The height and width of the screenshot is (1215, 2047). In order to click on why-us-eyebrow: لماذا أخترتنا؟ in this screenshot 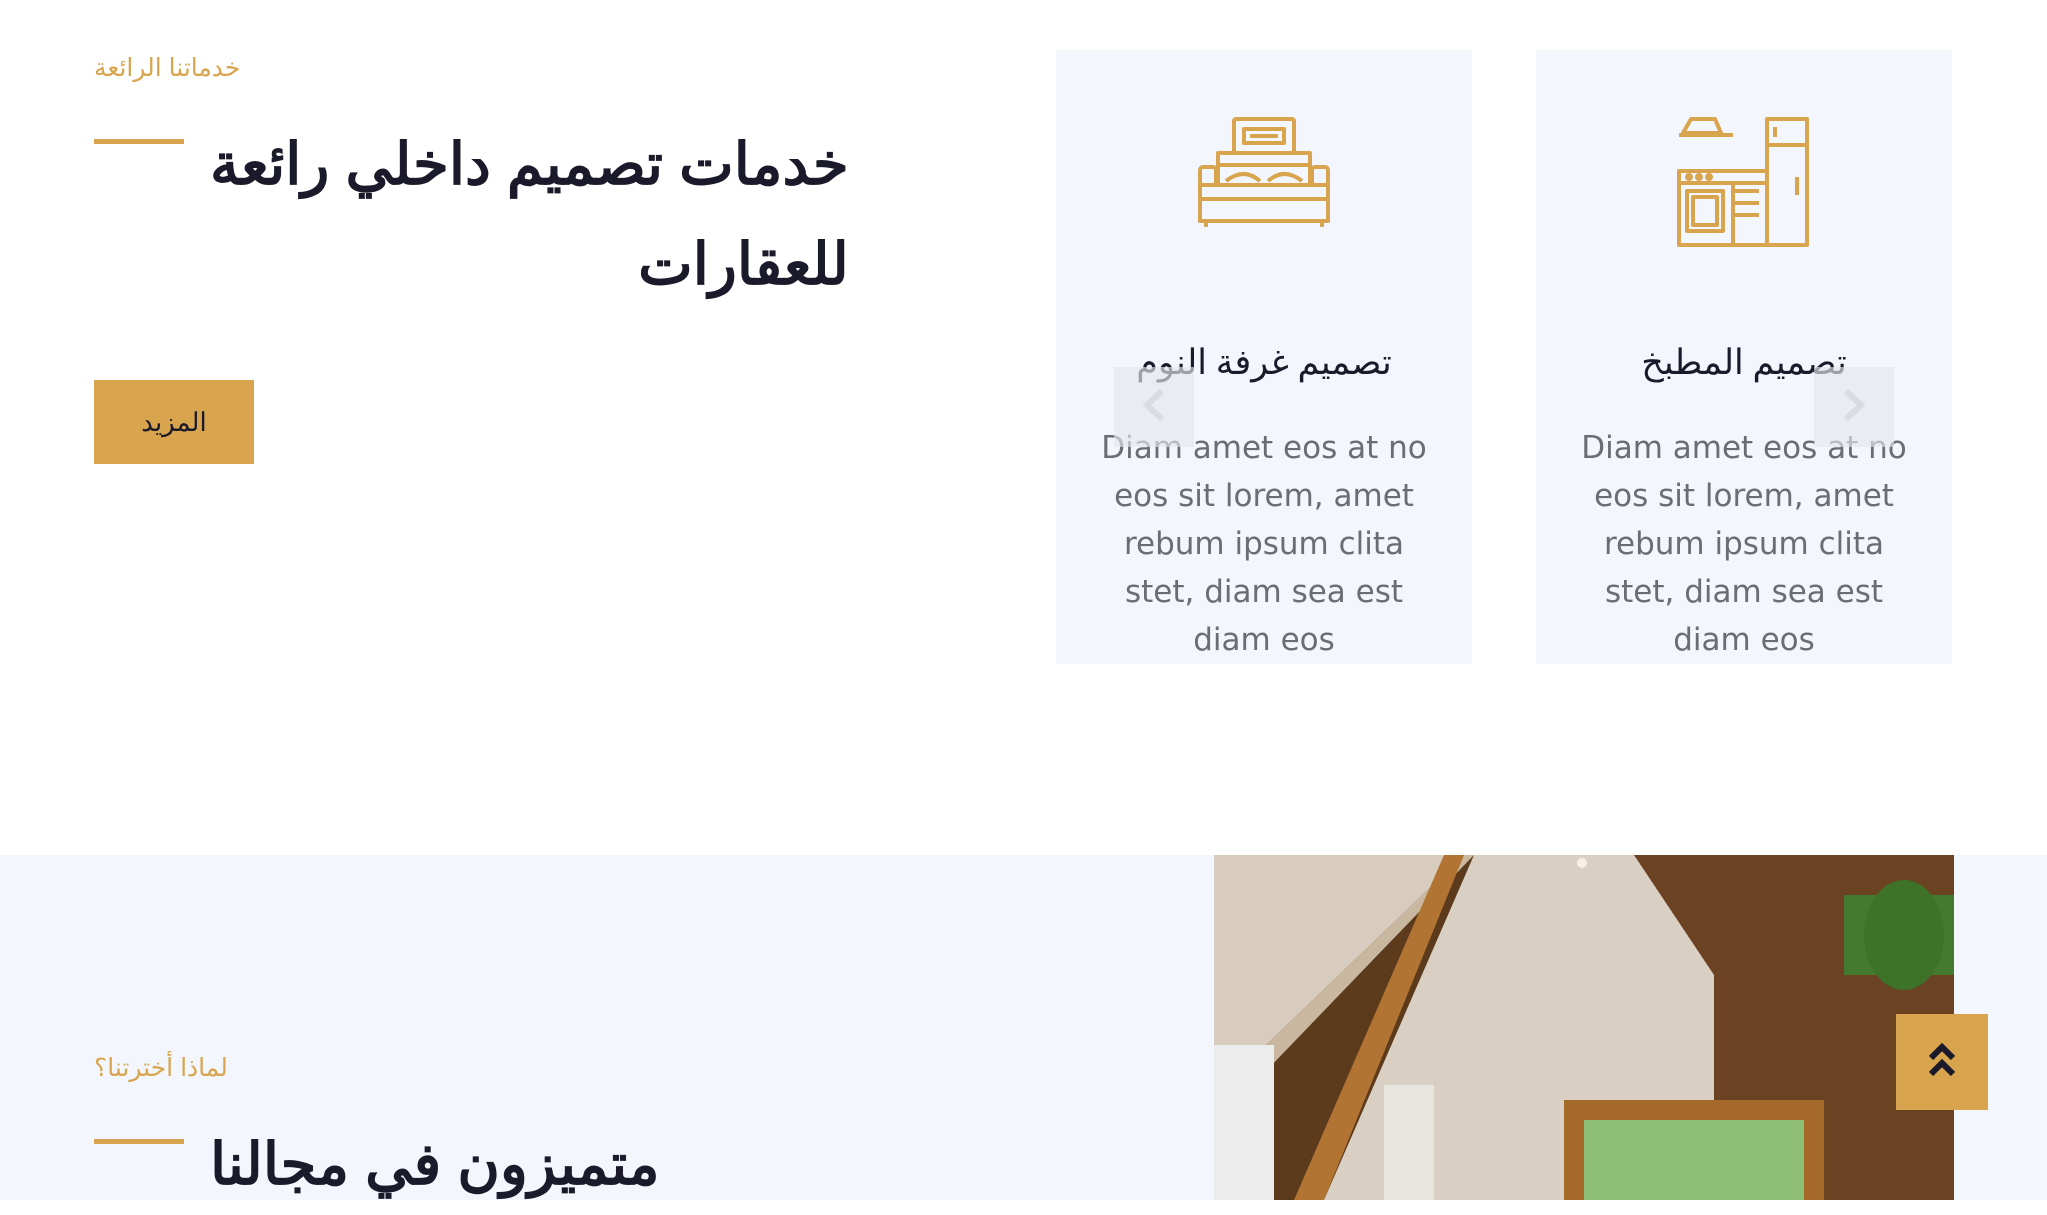, I will do `click(161, 1068)`.